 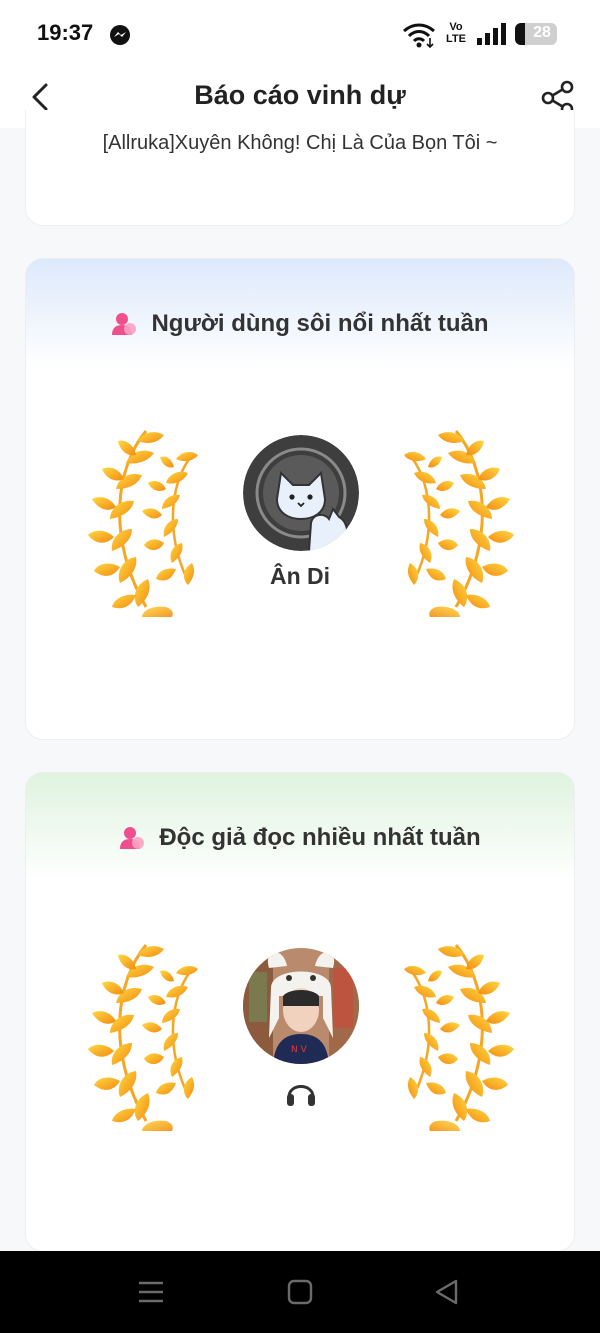 What do you see at coordinates (301, 1095) in the screenshot?
I see `headphone-icon` at bounding box center [301, 1095].